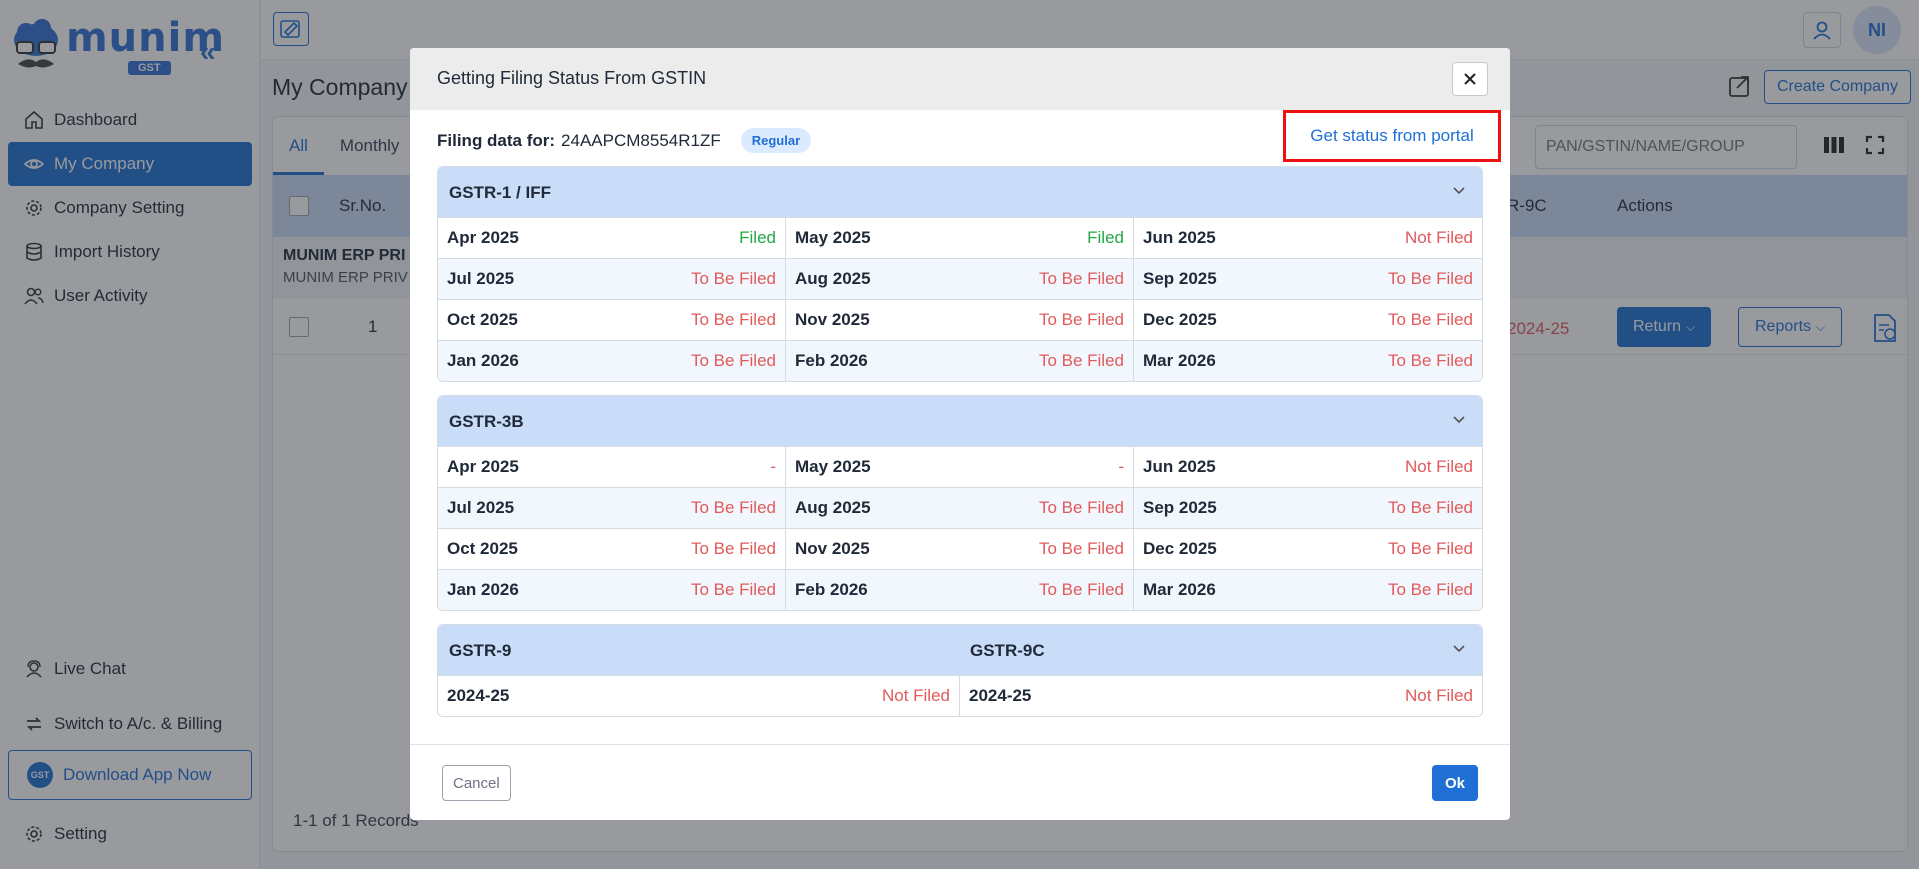 The image size is (1919, 869). Describe the element at coordinates (960, 79) in the screenshot. I see `modal-header: Getting Filing Status From GSTIN` at that location.